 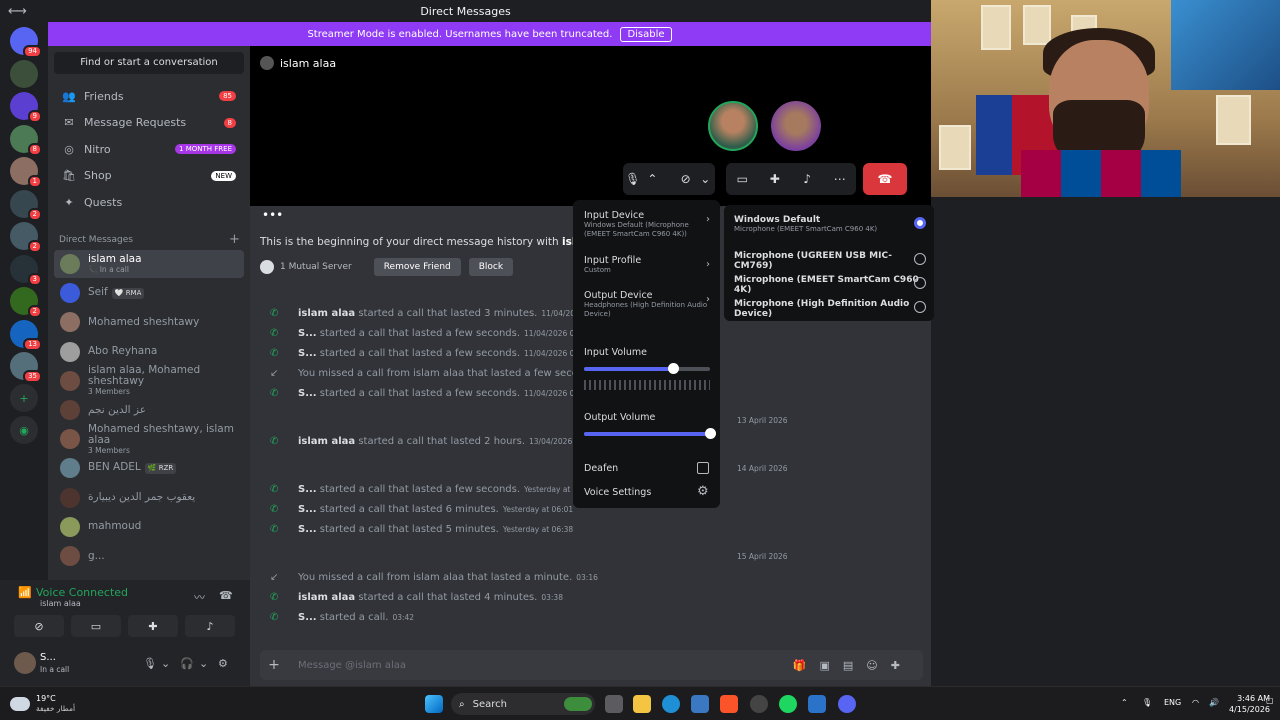 What do you see at coordinates (210, 626) in the screenshot?
I see `soundboard-button: ♪` at bounding box center [210, 626].